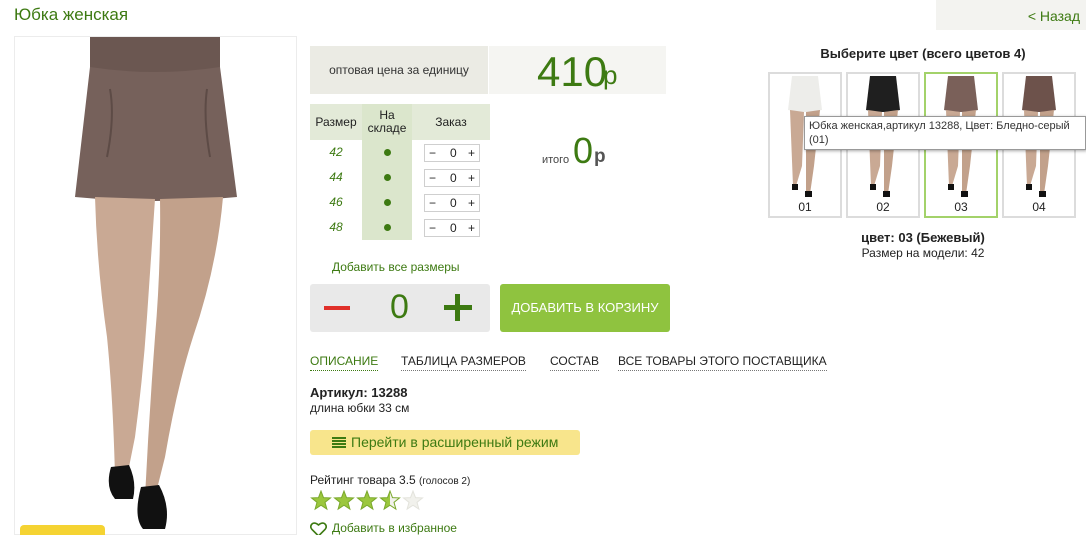 This screenshot has width=1086, height=535. I want to click on advanced-mode-button: Перейти в расширенный режим, so click(445, 442).